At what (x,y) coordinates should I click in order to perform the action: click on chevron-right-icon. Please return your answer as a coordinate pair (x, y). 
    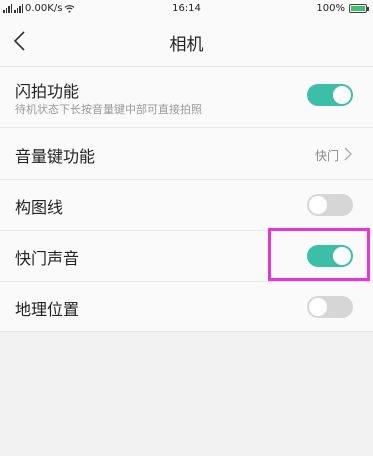
    Looking at the image, I should click on (348, 154).